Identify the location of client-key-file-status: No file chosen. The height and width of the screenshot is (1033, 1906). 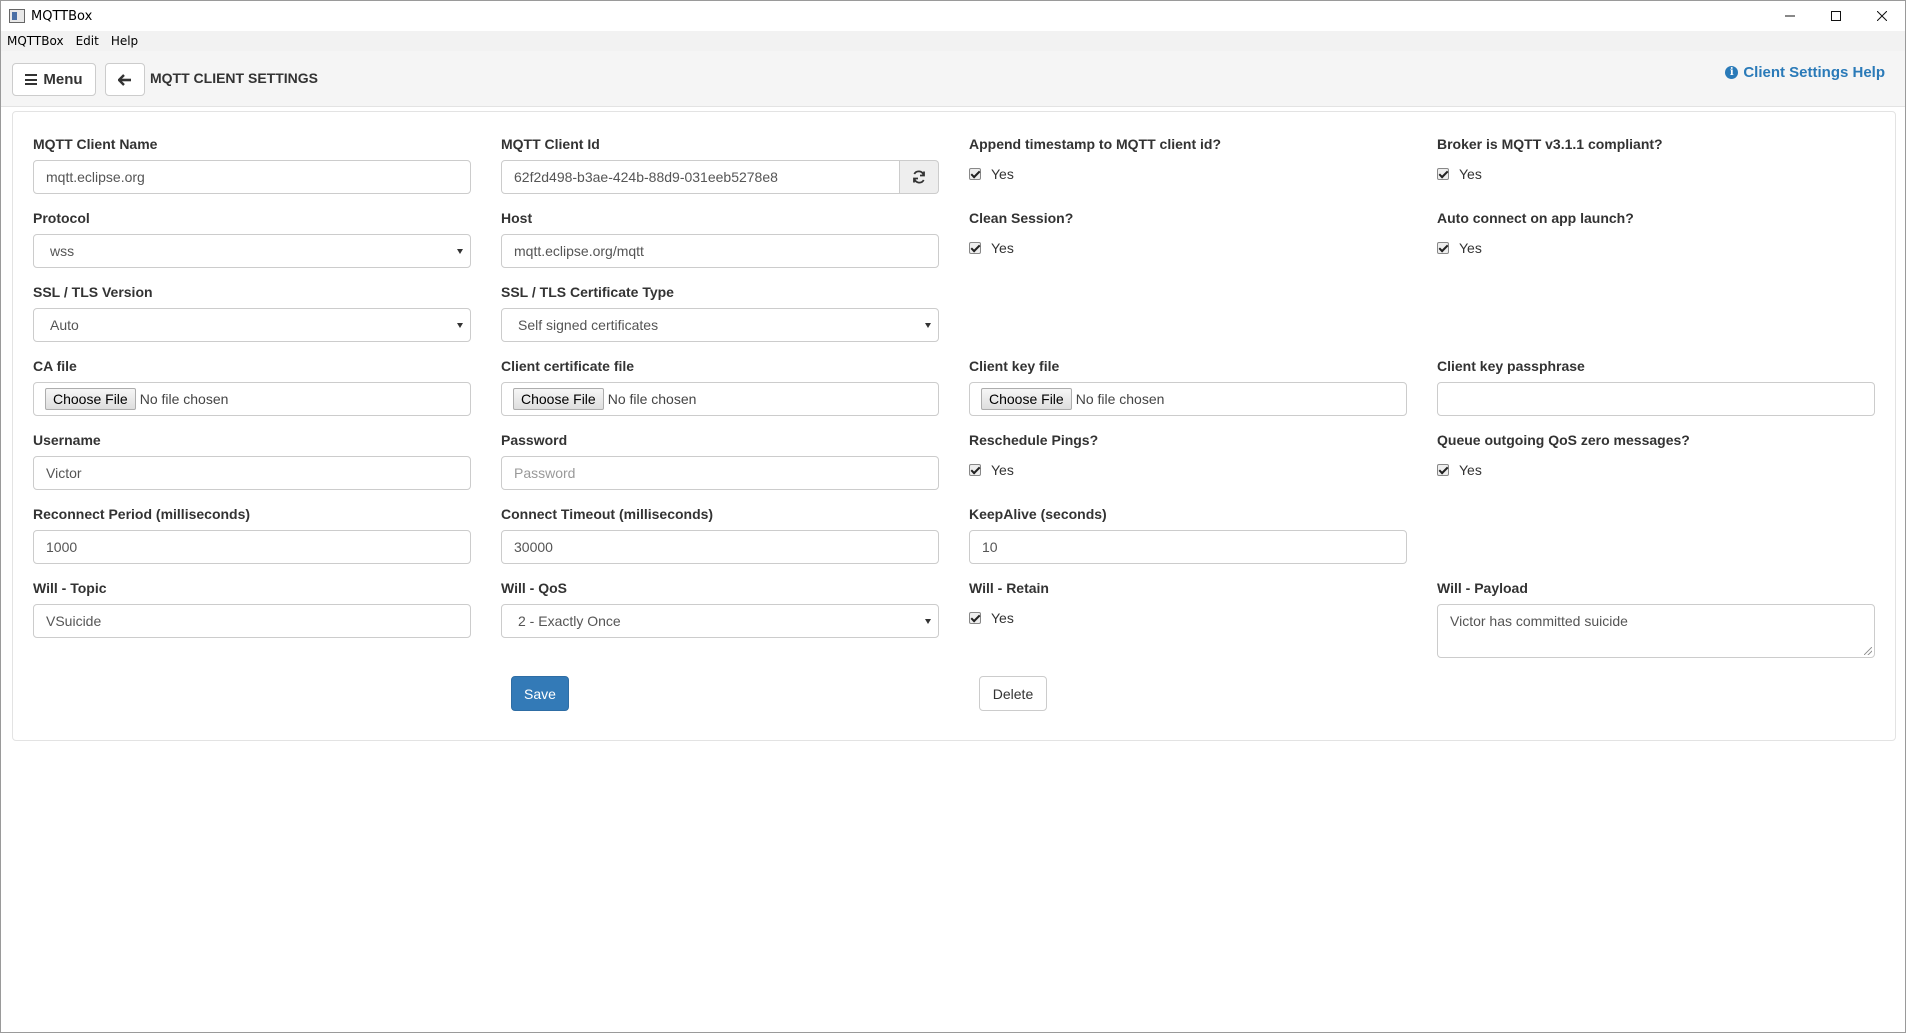
(1120, 399).